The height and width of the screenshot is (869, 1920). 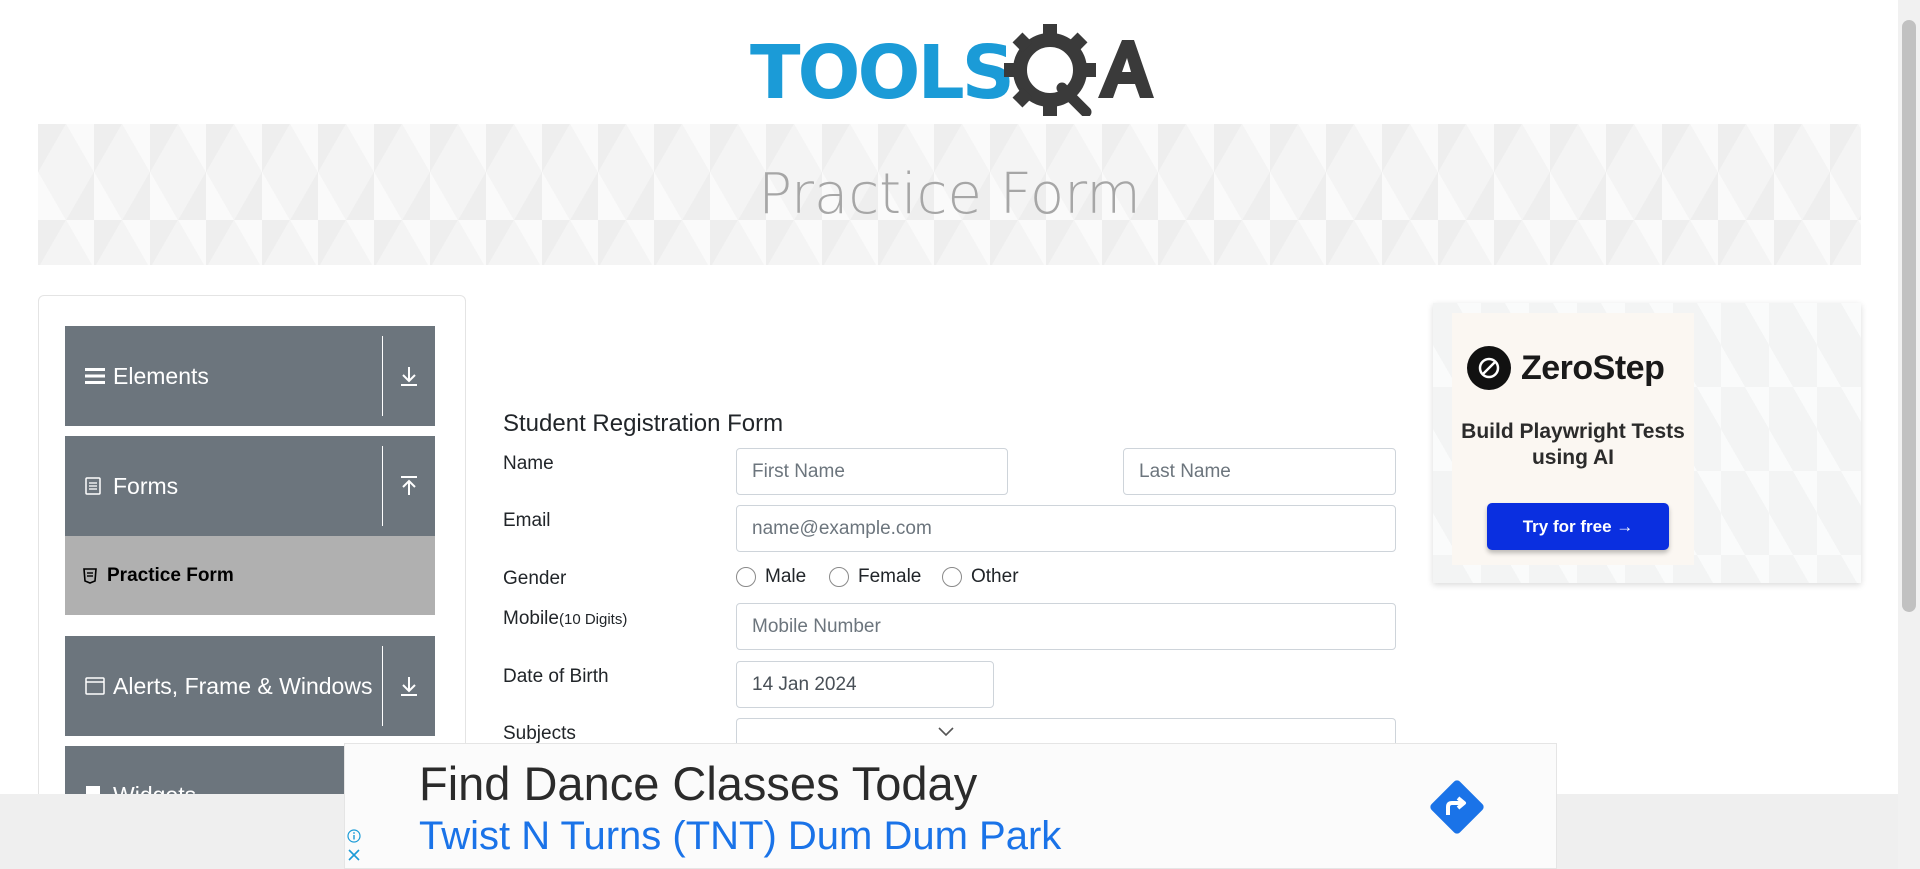 I want to click on window-icon, so click(x=96, y=686).